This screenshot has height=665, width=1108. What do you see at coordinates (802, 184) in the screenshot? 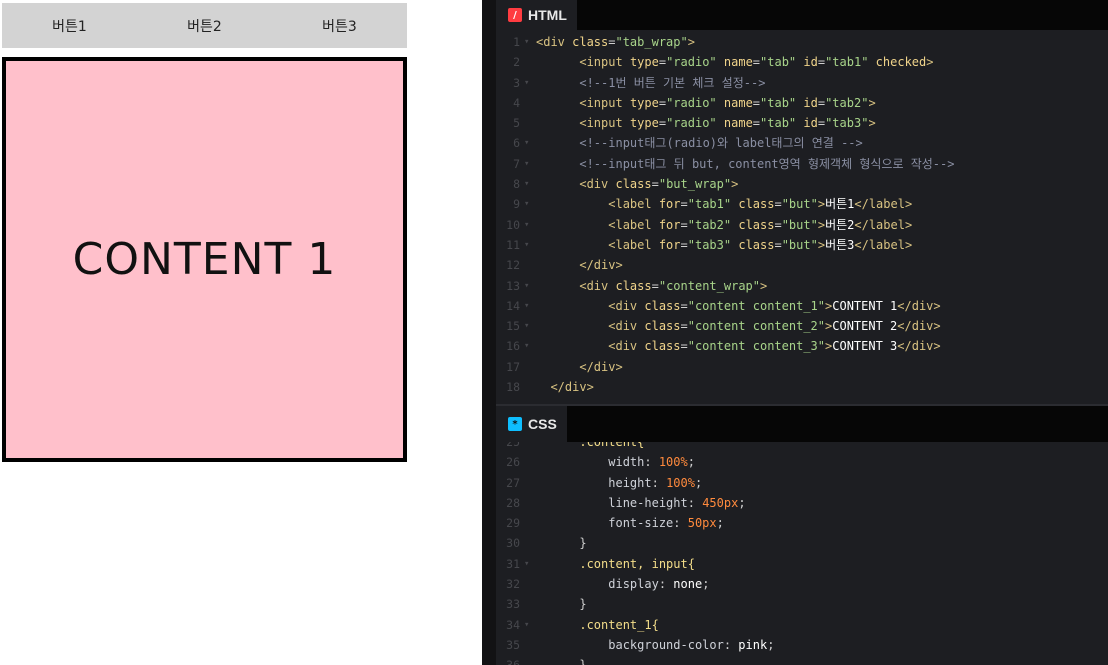
I see `code-line: 8 ▾ <div class="but_wrap">` at bounding box center [802, 184].